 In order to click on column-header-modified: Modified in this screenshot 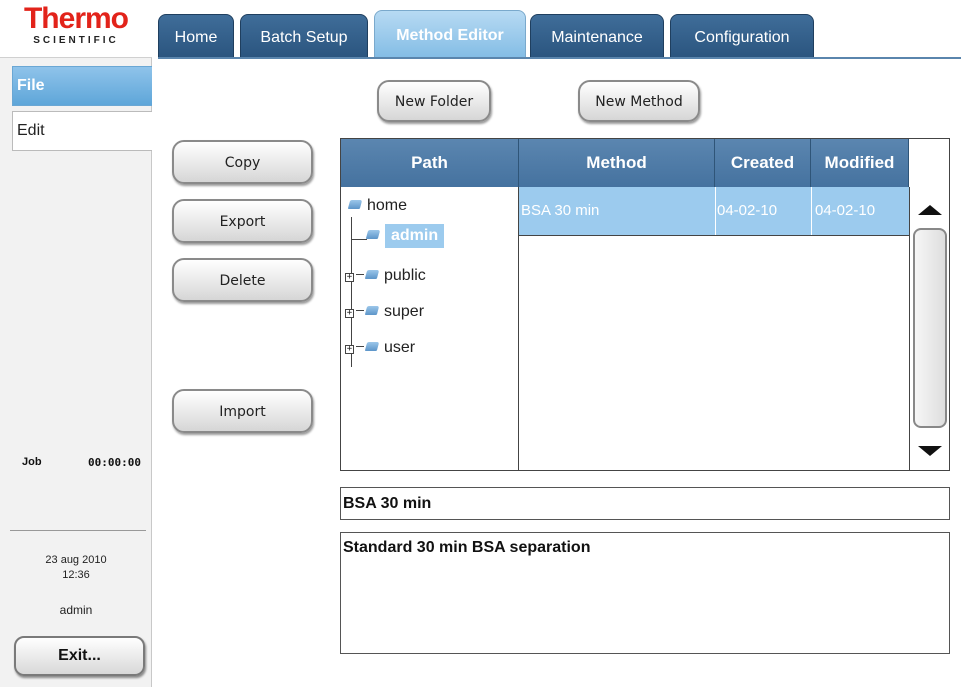, I will do `click(860, 163)`.